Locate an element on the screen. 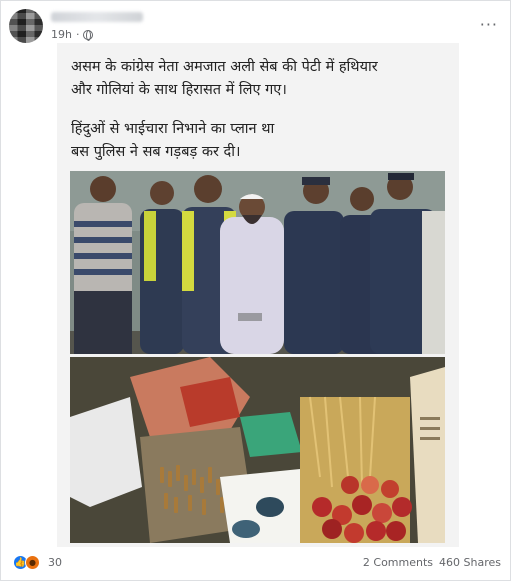 The image size is (511, 581). engagement-stats: 2 Comments 460 Shares is located at coordinates (432, 562).